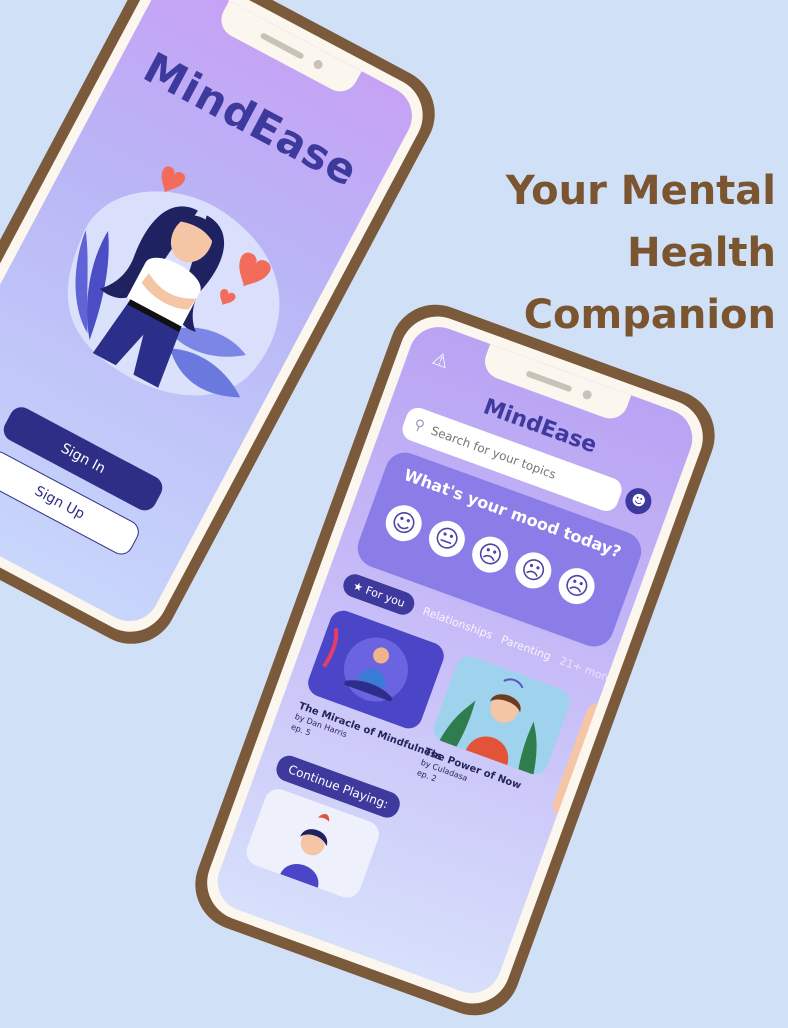  Describe the element at coordinates (526, 648) in the screenshot. I see `tab-parenting: Parenting` at that location.